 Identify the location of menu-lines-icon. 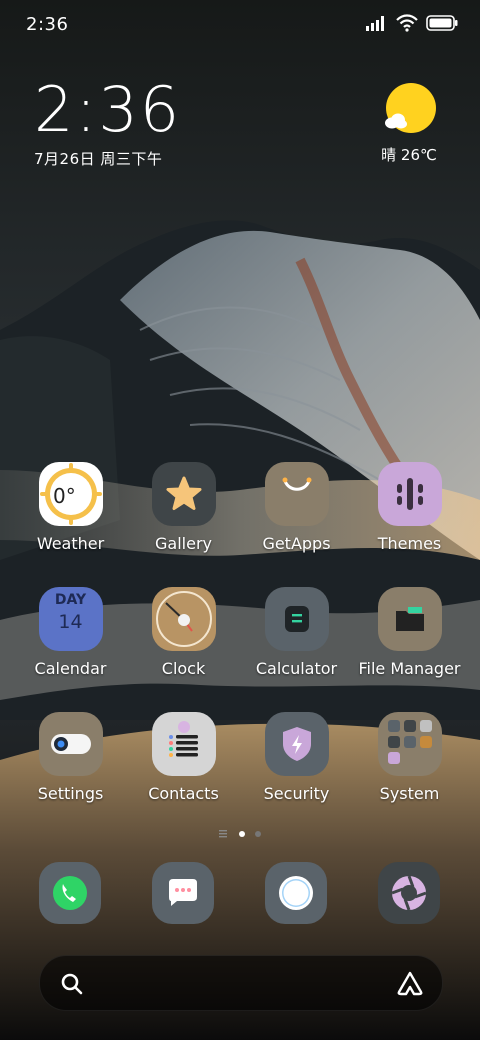
(224, 834).